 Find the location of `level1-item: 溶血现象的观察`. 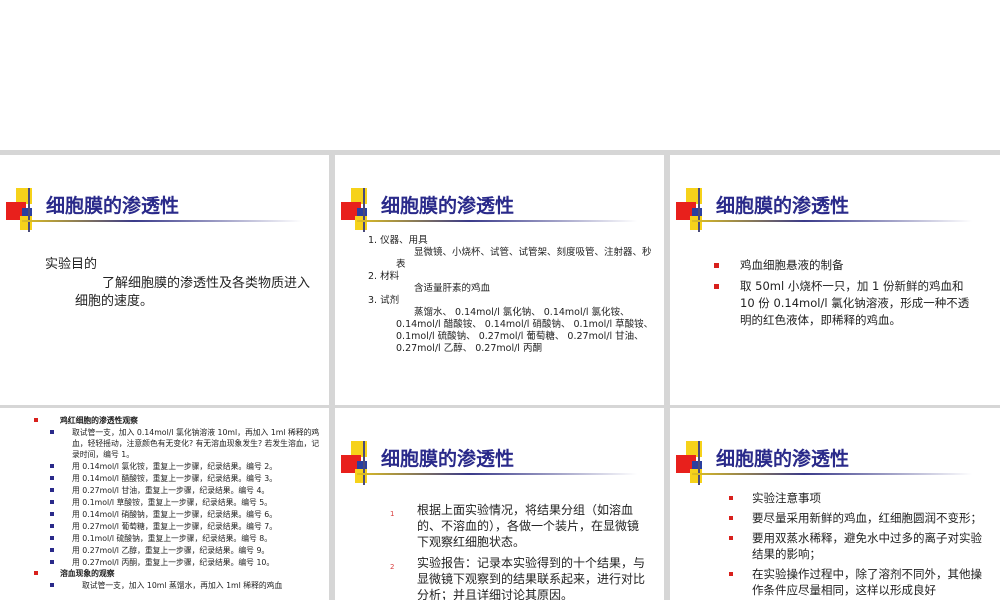

level1-item: 溶血现象的观察 is located at coordinates (175, 573).